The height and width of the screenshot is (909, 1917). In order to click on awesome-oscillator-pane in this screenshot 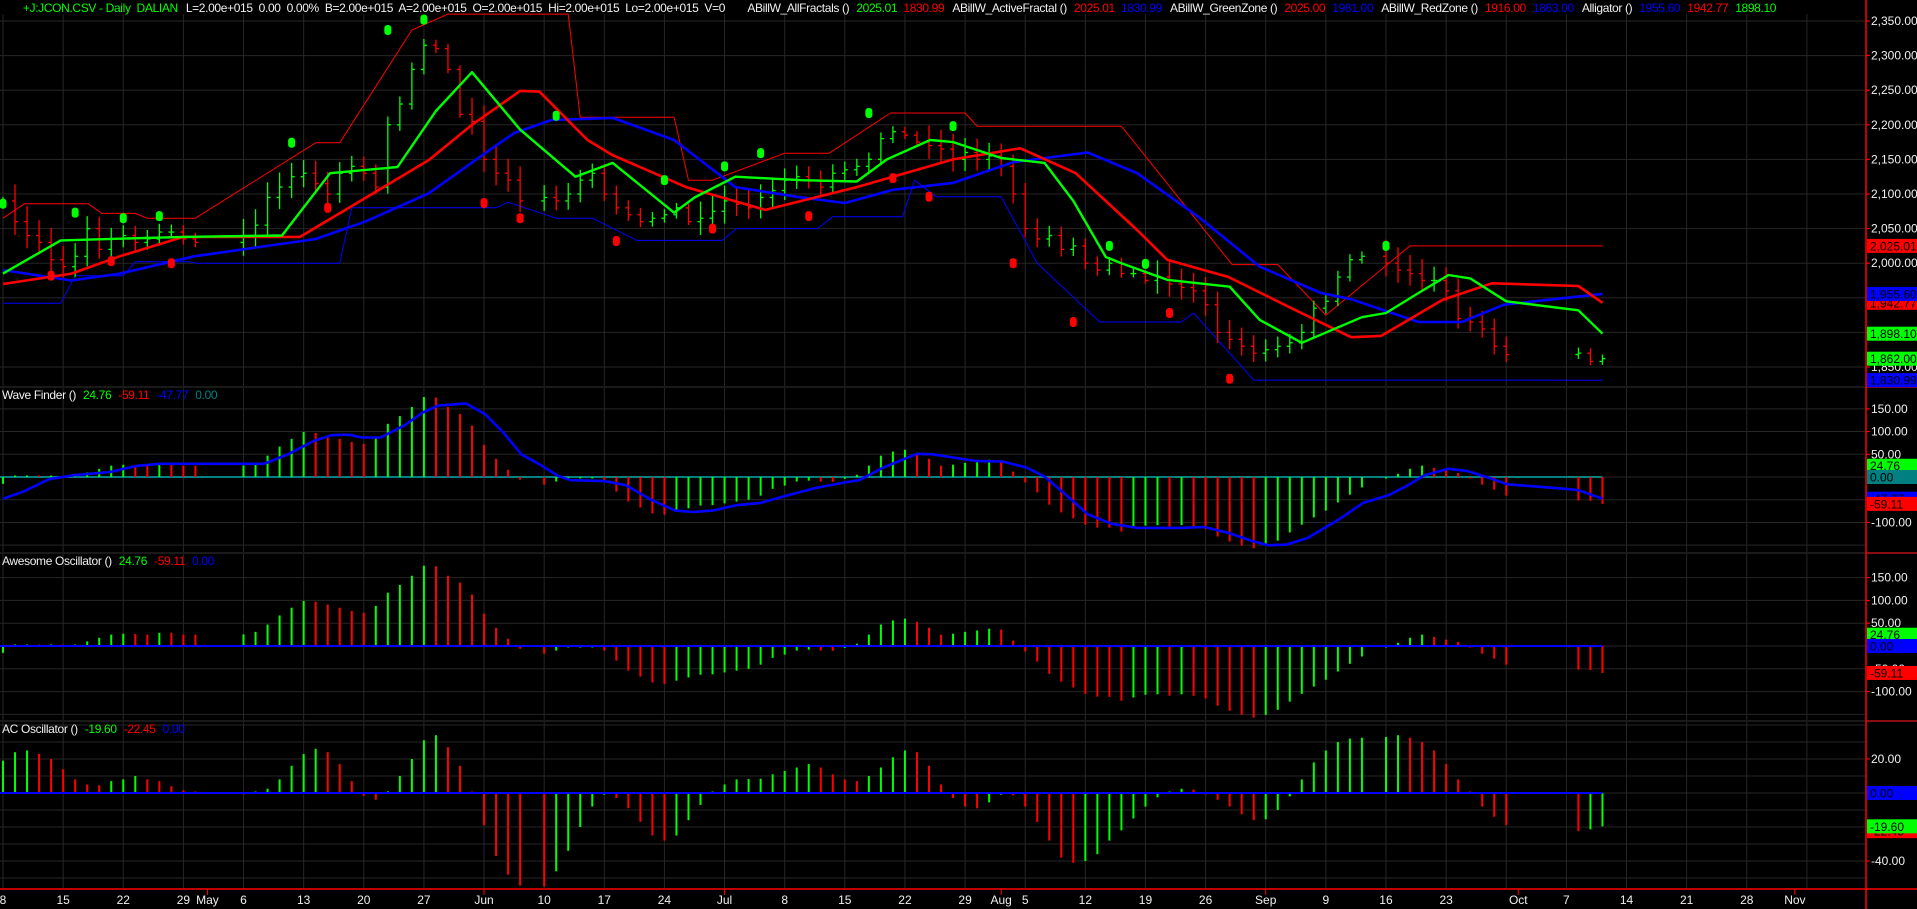, I will do `click(802, 641)`.